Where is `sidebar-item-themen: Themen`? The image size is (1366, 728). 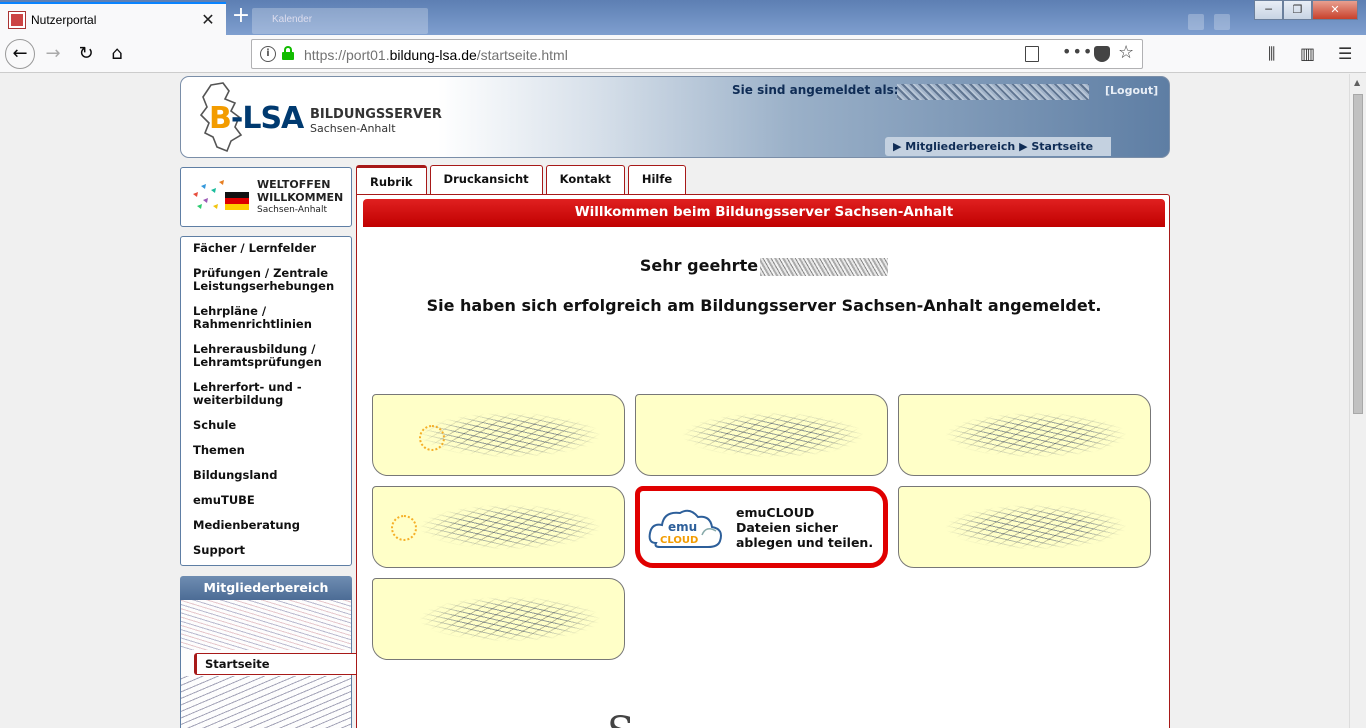 sidebar-item-themen: Themen is located at coordinates (272, 450).